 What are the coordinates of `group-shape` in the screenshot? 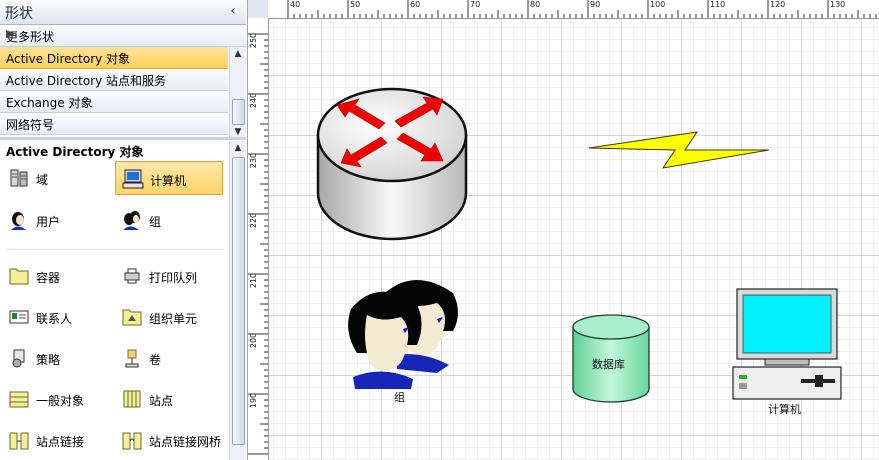 It's located at (404, 332).